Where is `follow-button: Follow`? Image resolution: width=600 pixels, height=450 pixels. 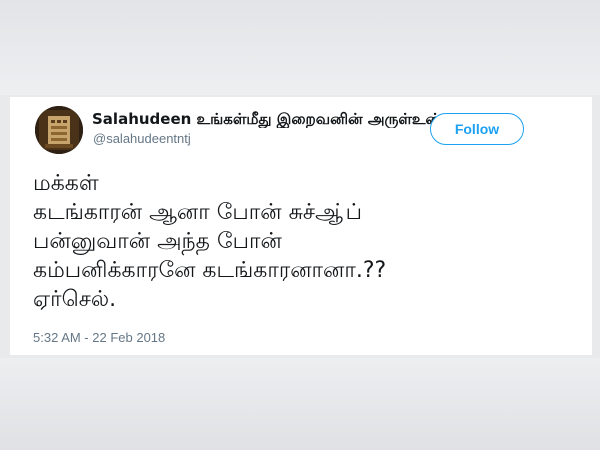 follow-button: Follow is located at coordinates (477, 129).